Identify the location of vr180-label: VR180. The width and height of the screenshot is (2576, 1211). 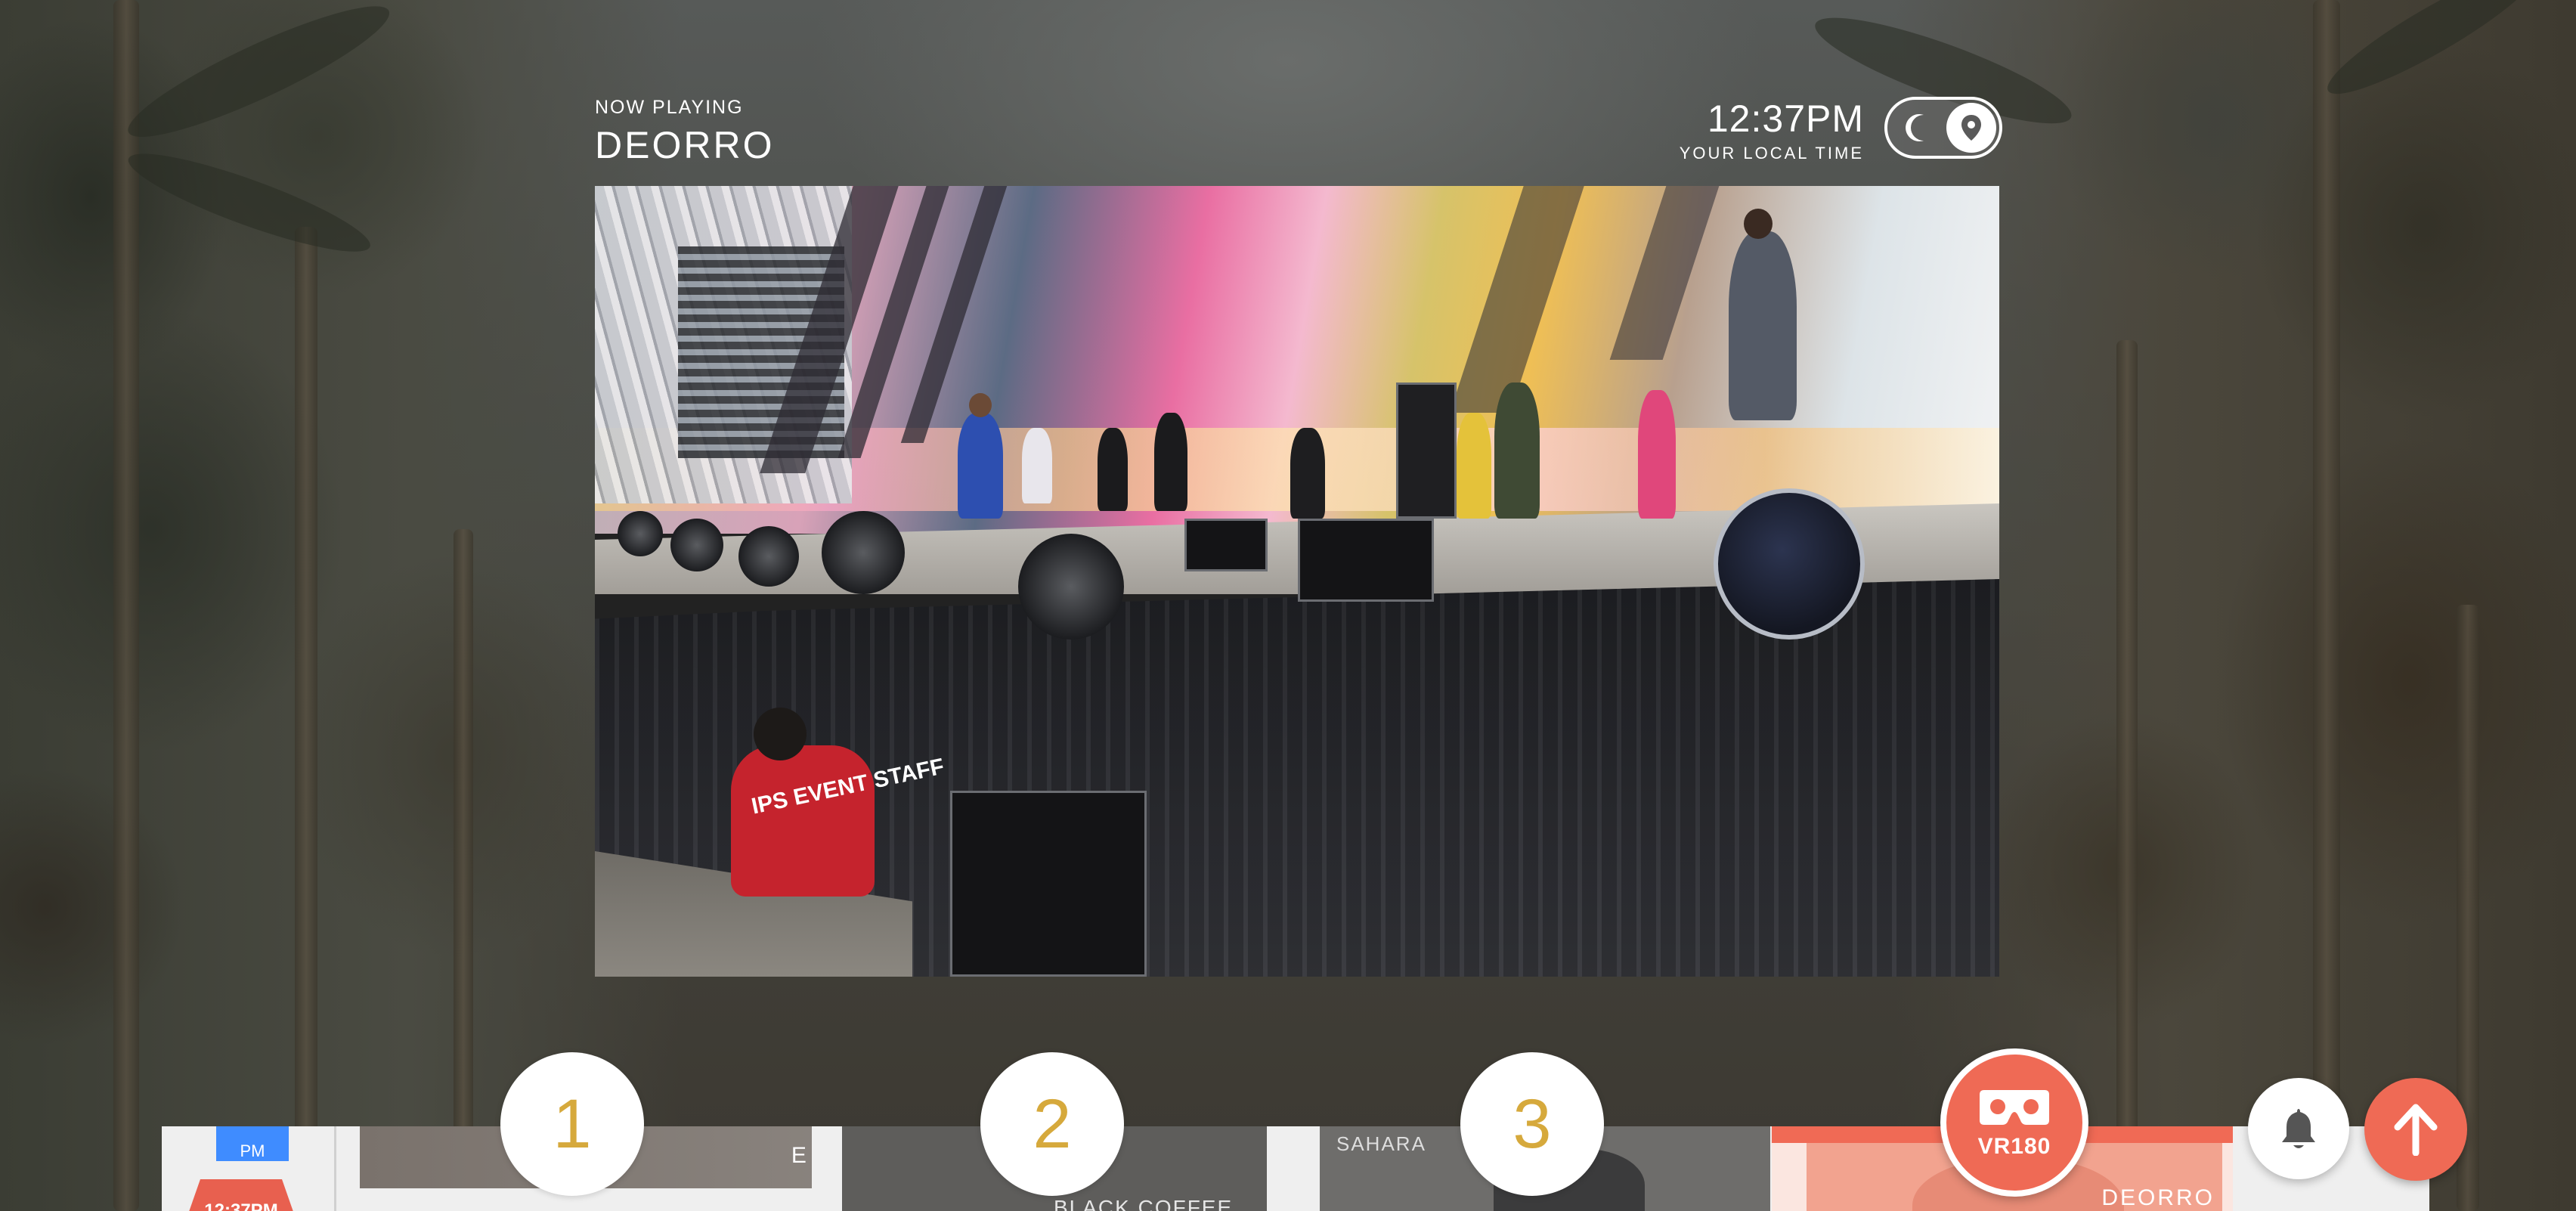
(2014, 1146).